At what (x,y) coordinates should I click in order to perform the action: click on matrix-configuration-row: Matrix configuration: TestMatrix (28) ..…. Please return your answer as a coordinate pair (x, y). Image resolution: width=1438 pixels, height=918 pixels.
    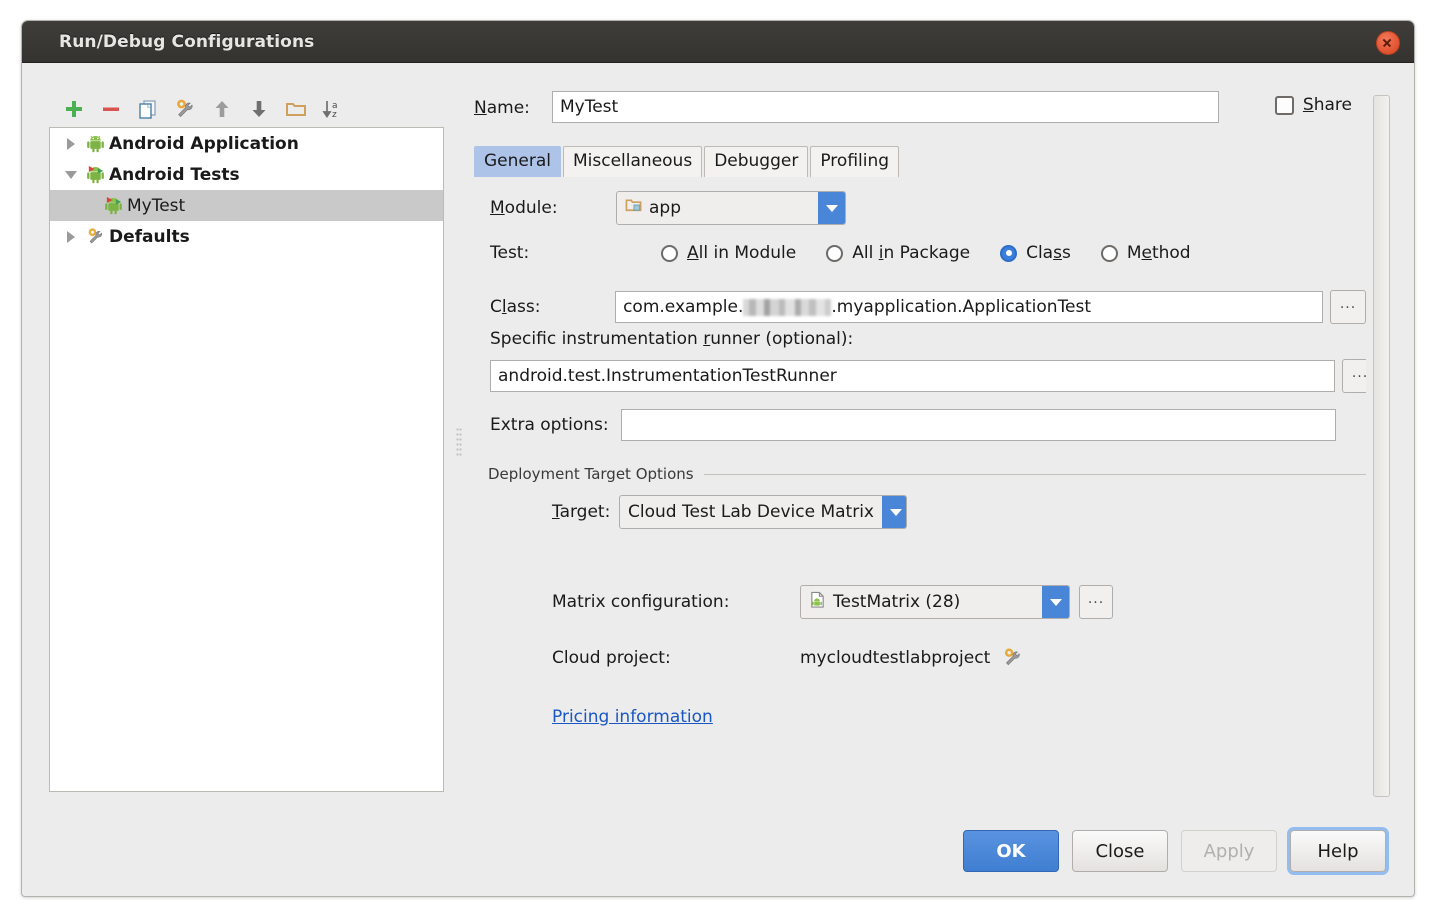
    Looking at the image, I should click on (832, 602).